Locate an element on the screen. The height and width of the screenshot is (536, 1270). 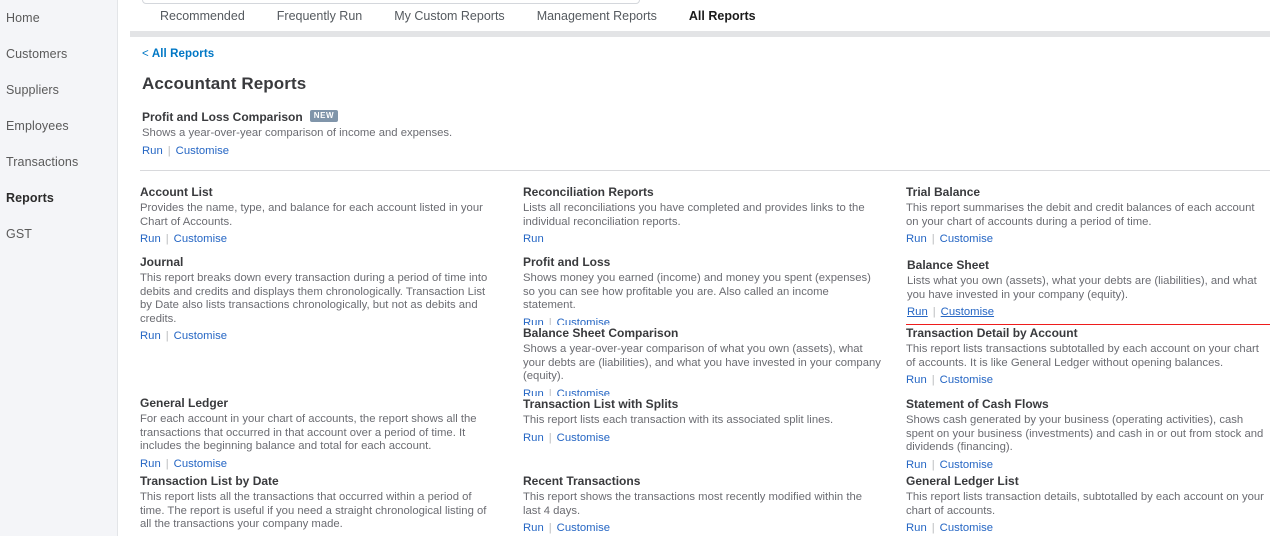
sidebar-item-customers: Customers is located at coordinates (58, 54).